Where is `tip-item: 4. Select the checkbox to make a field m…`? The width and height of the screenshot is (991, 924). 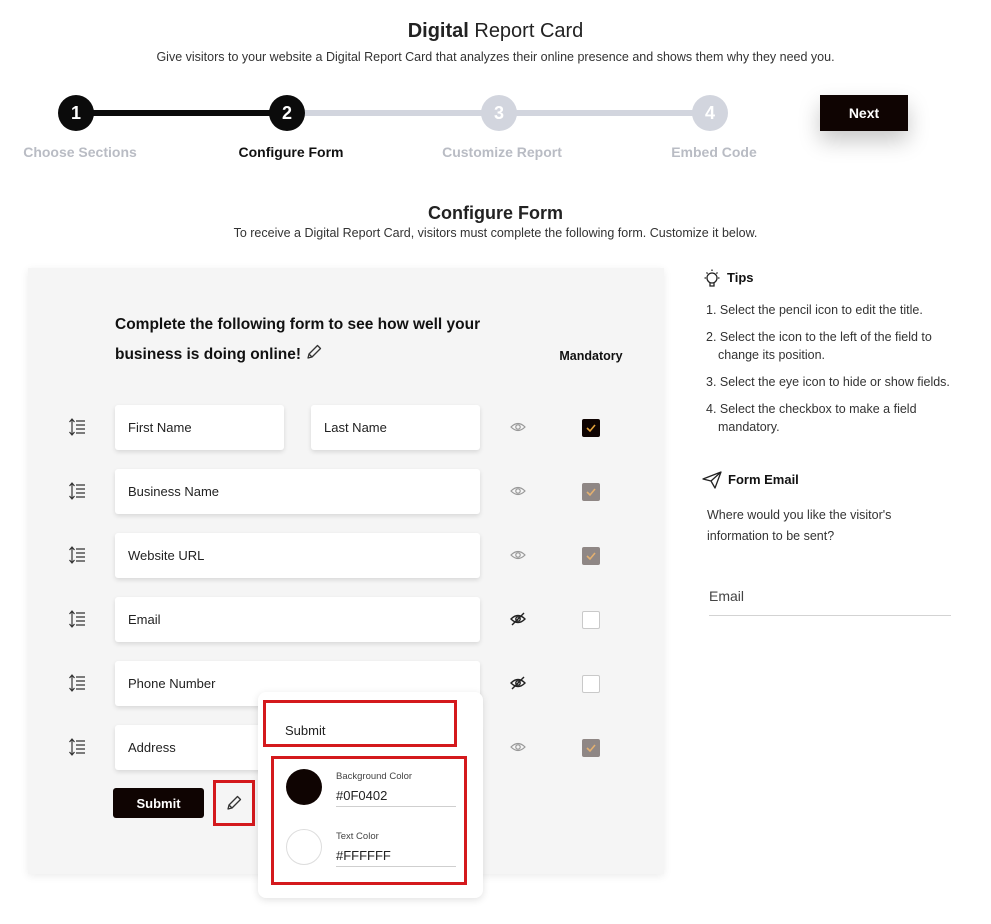
tip-item: 4. Select the checkbox to make a field m… is located at coordinates (811, 418).